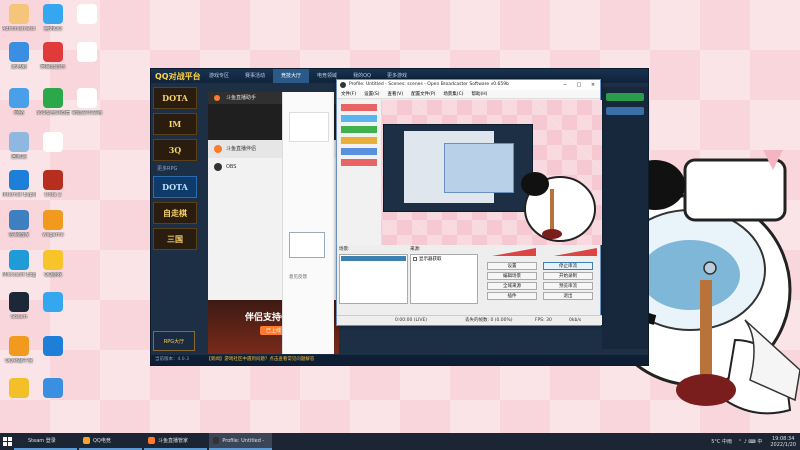  I want to click on feedback-link: 意见反馈, so click(298, 277).